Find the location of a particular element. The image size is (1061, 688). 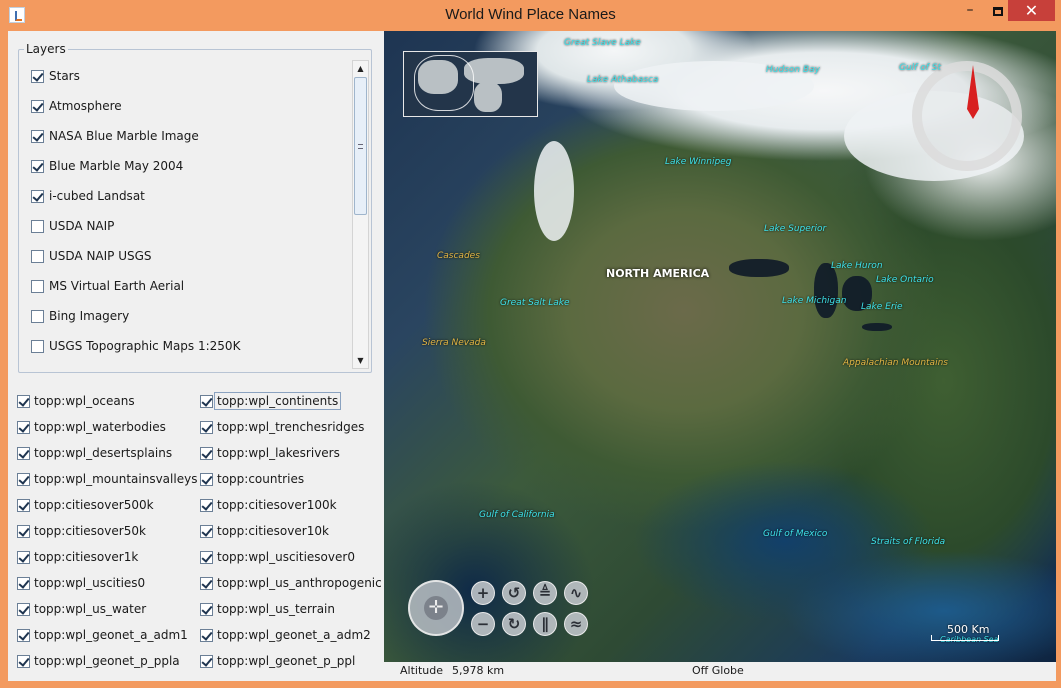

layer-label: topp:wpl_us_terrain is located at coordinates (276, 609).